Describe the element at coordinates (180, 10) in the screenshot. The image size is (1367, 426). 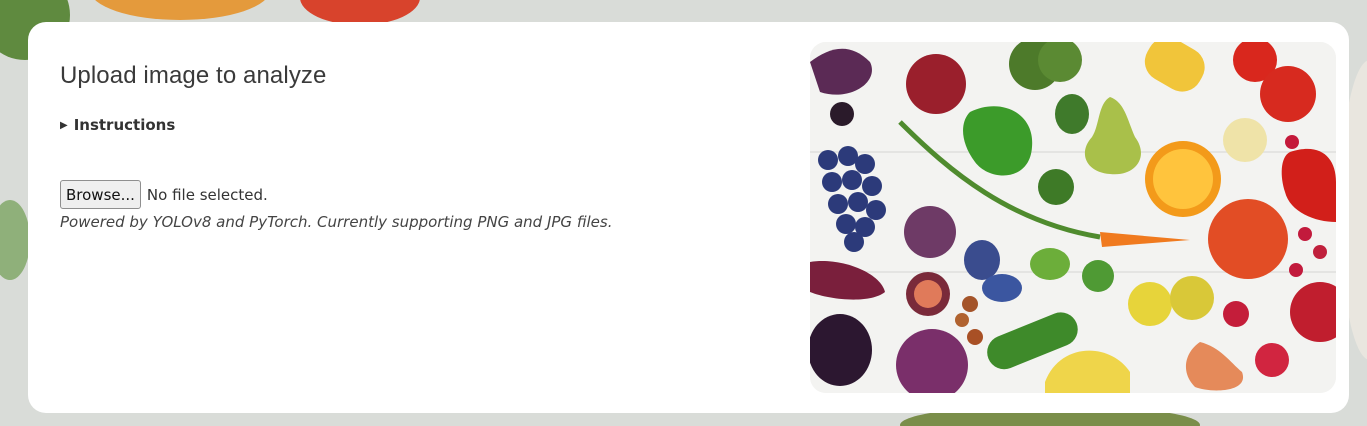
I see `bg-pumpkin` at that location.